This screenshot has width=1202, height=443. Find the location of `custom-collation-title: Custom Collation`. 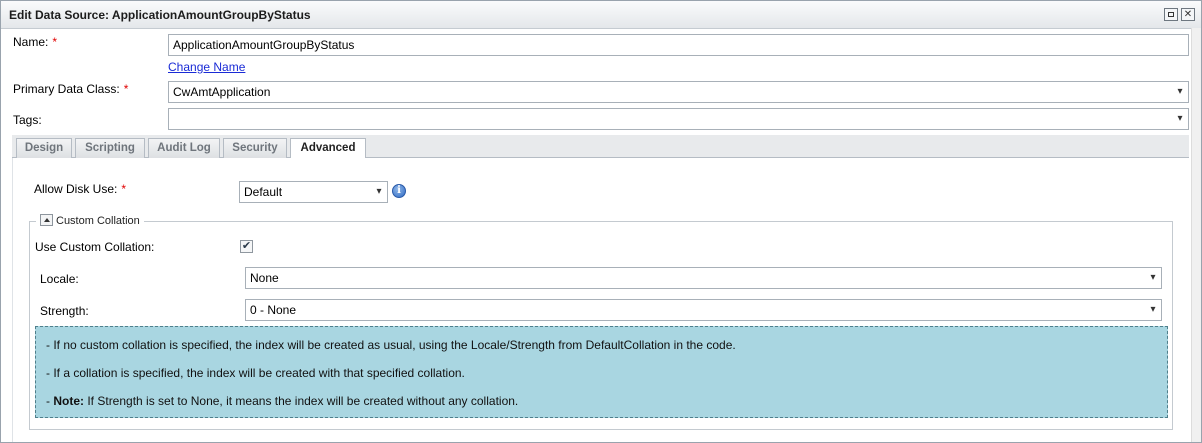

custom-collation-title: Custom Collation is located at coordinates (98, 221).